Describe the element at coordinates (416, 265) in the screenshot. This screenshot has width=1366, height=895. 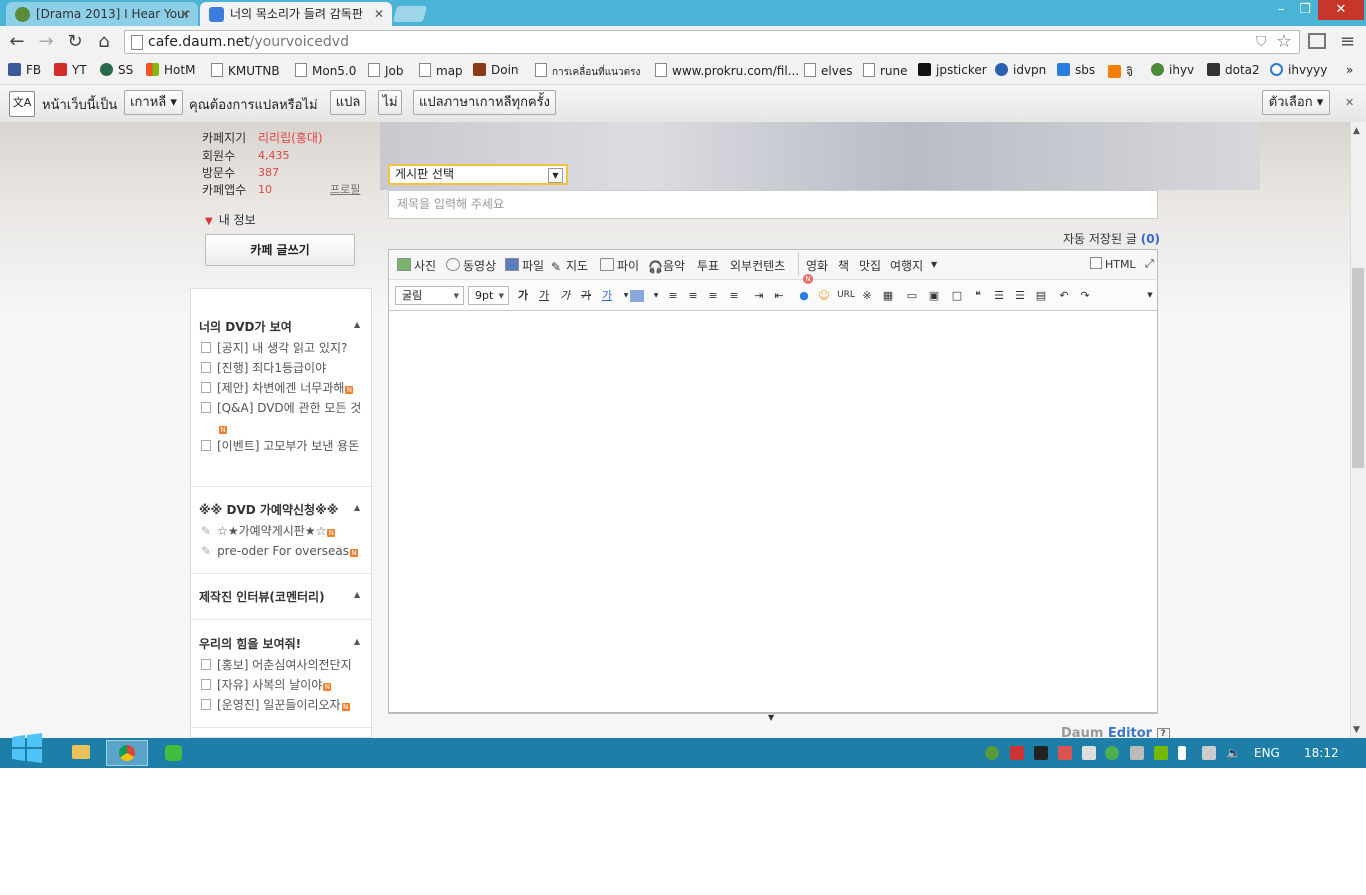
I see `photo-button: 사진` at that location.